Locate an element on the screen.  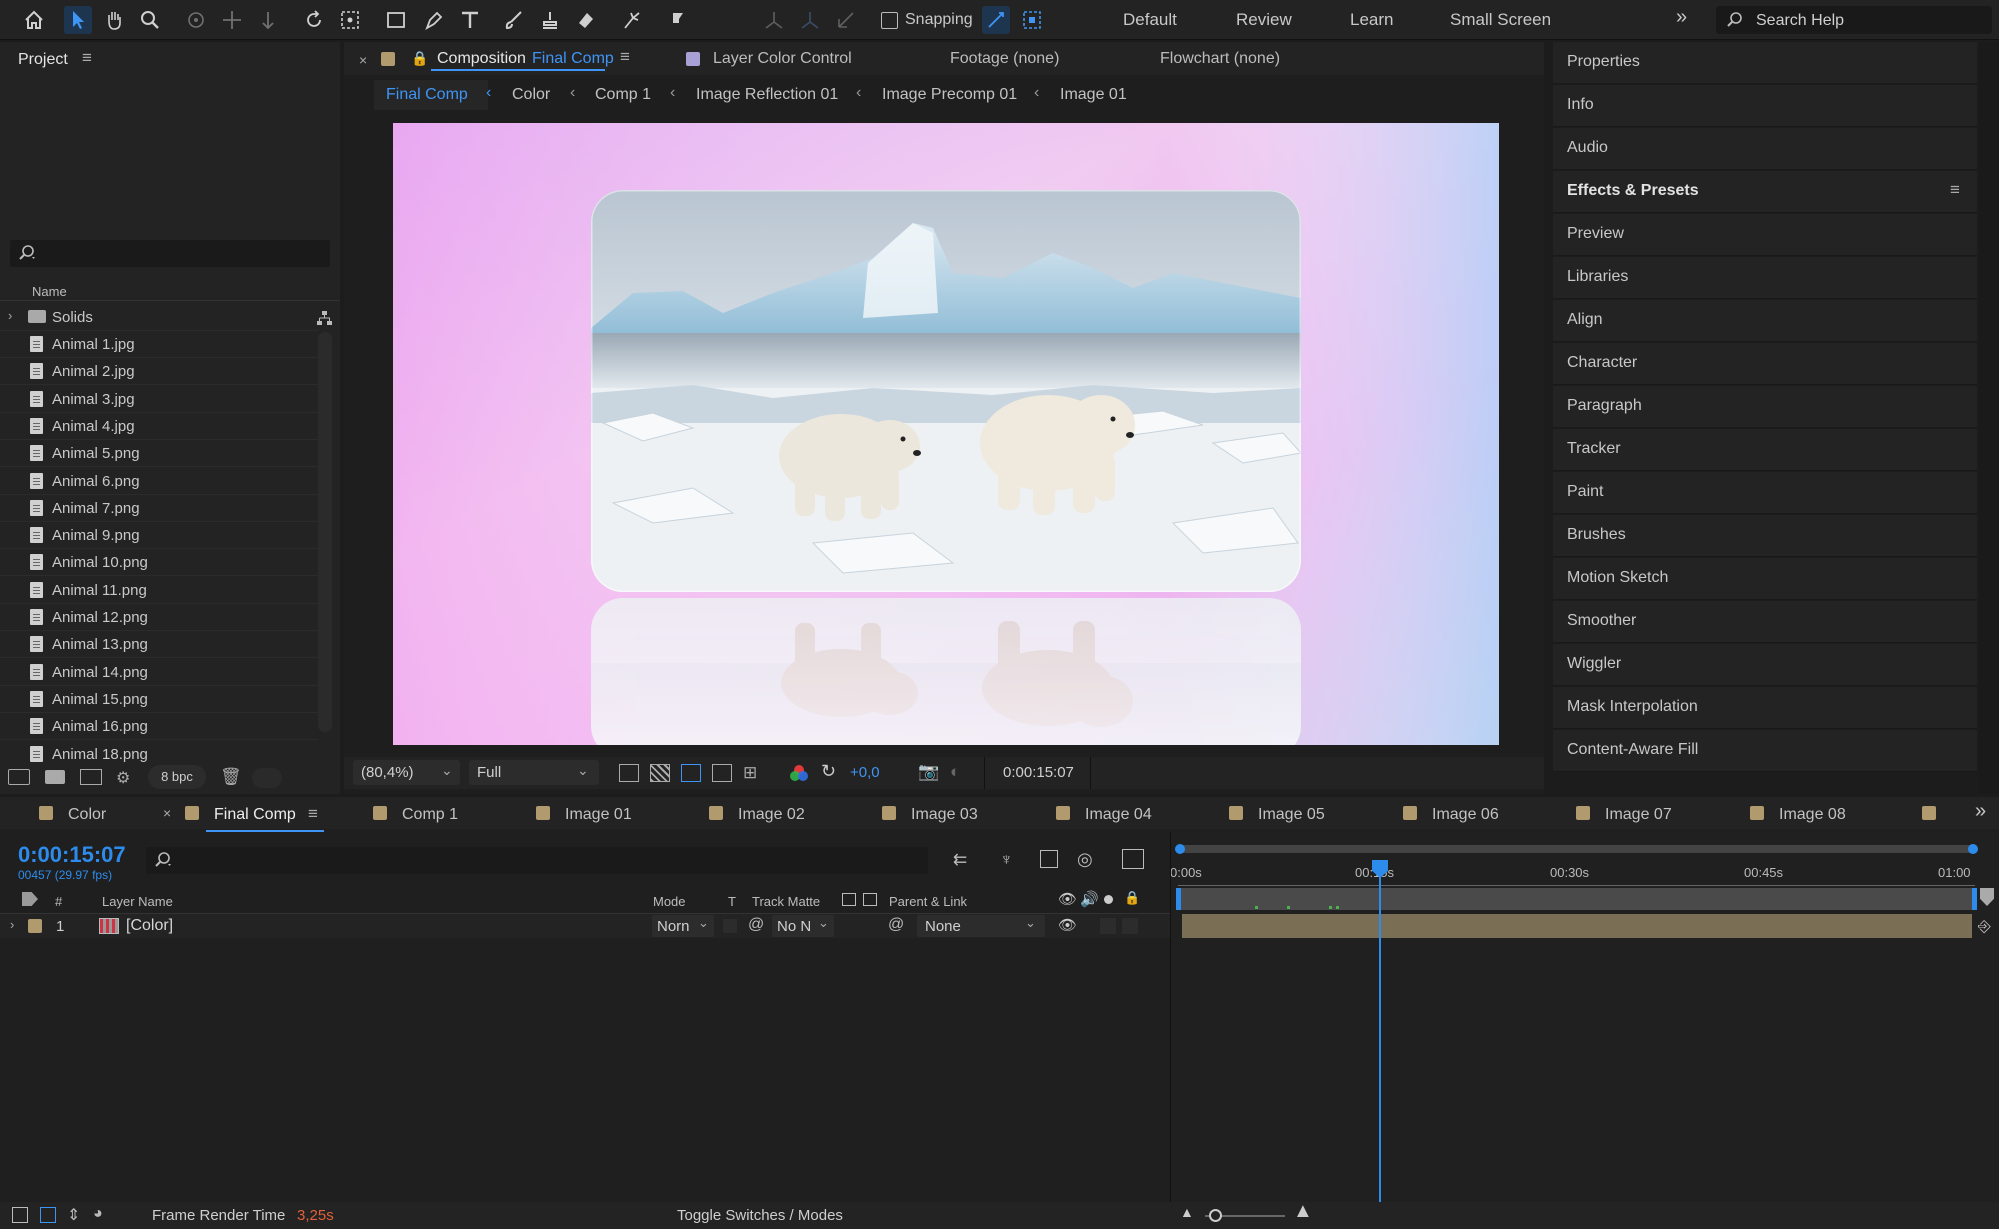
mask-path-visibility-icon is located at coordinates (691, 773).